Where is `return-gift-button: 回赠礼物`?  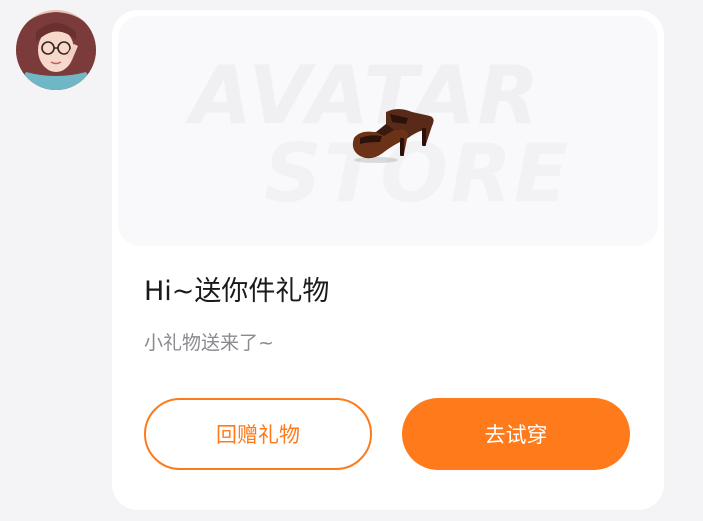 return-gift-button: 回赠礼物 is located at coordinates (258, 434).